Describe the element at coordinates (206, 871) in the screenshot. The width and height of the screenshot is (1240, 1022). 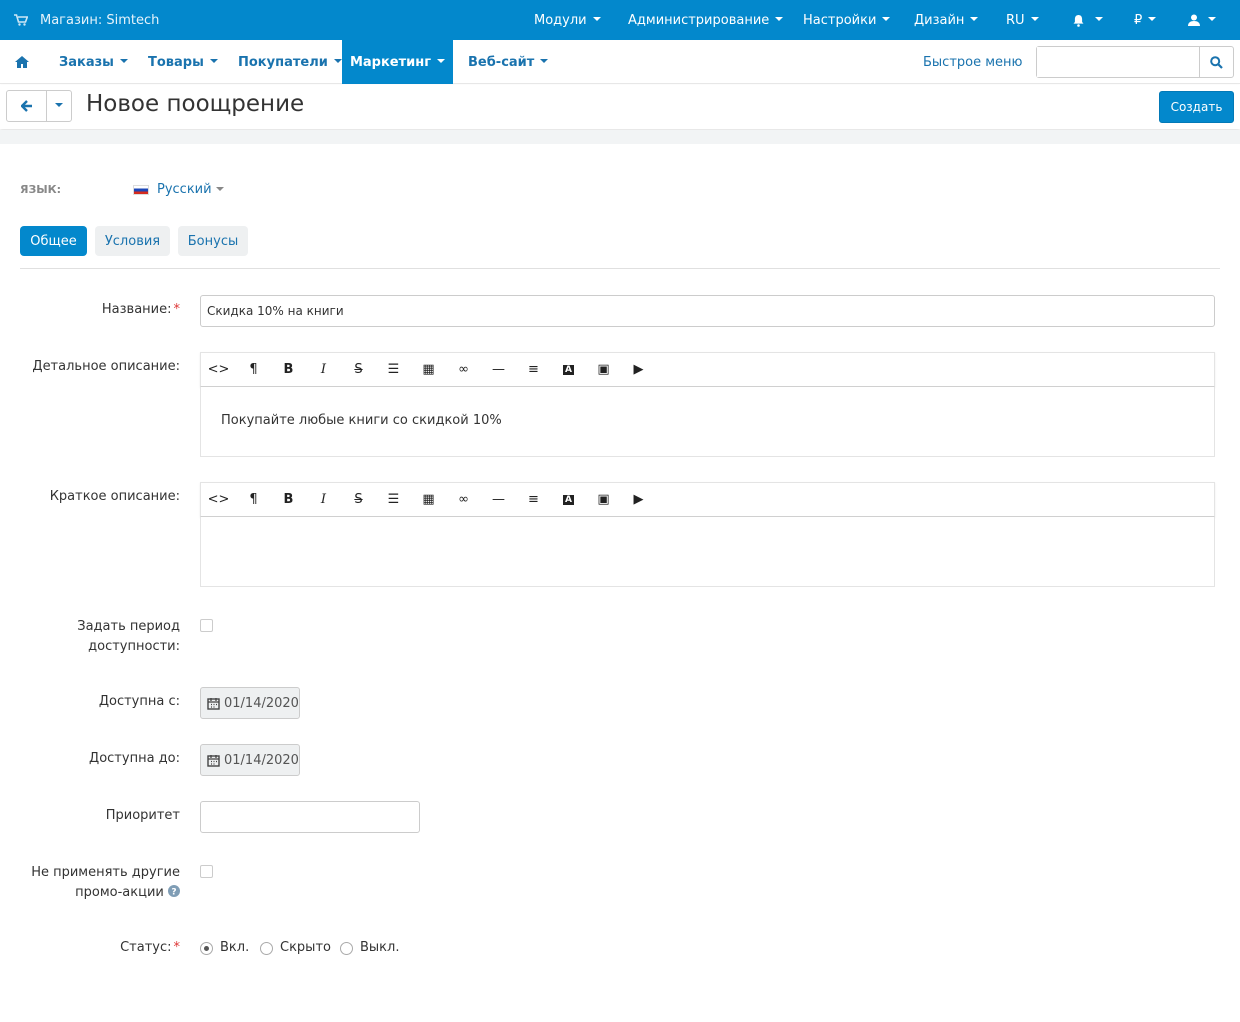
I see `exclusive-promo-checkbox` at that location.